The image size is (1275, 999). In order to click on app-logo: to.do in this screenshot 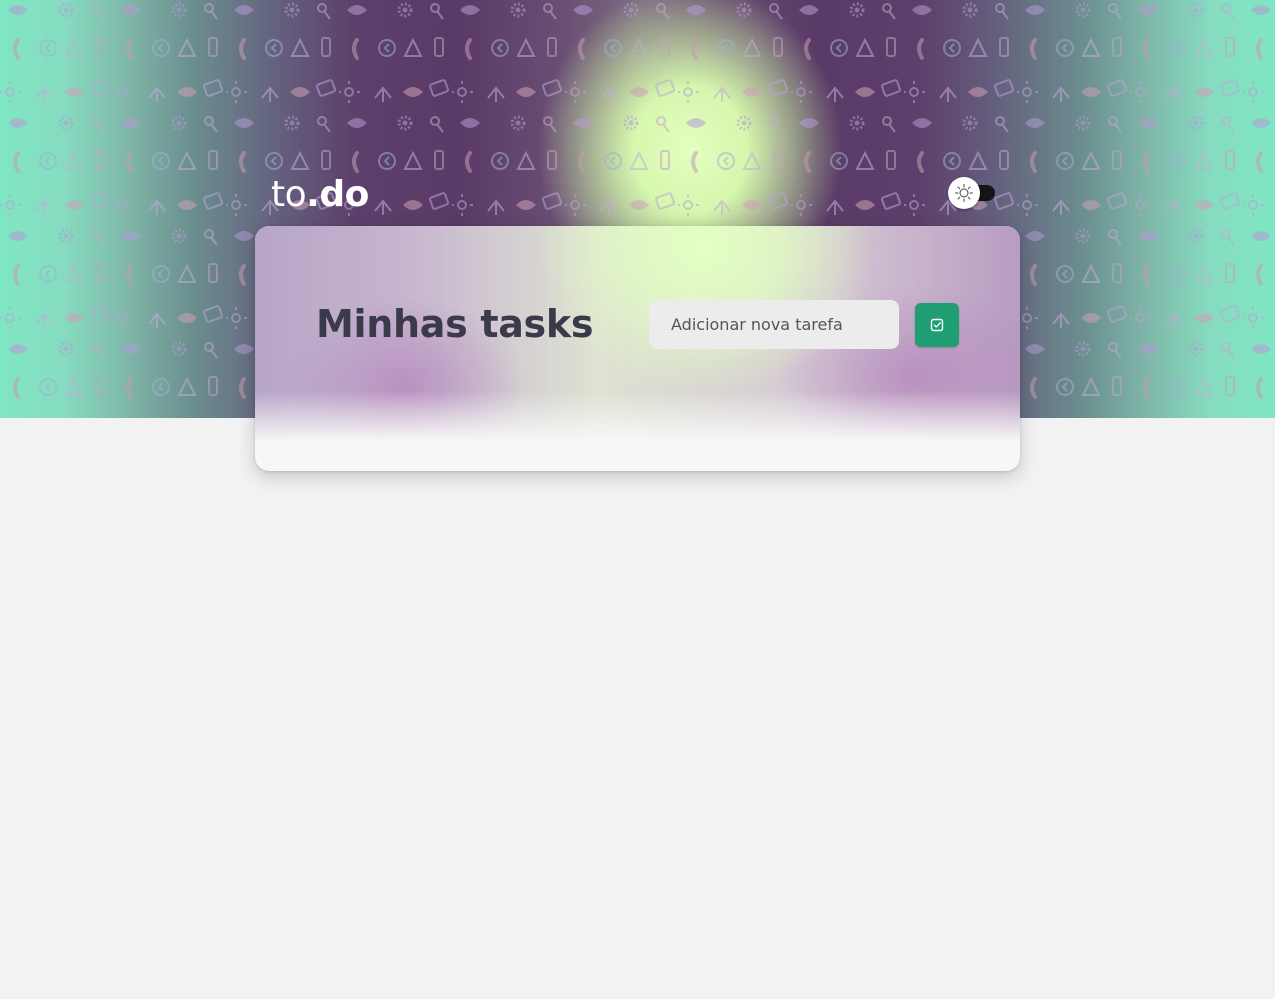, I will do `click(320, 195)`.